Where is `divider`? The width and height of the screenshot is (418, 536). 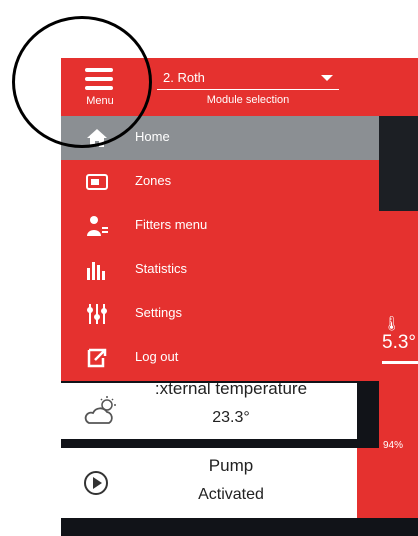
divider is located at coordinates (400, 362).